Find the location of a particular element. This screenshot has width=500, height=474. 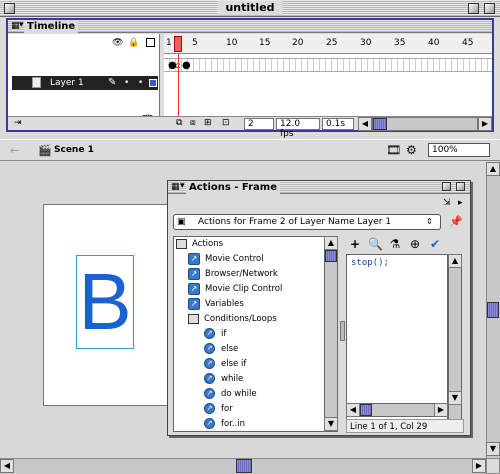

tree-item-if: ↗ if is located at coordinates (215, 334).